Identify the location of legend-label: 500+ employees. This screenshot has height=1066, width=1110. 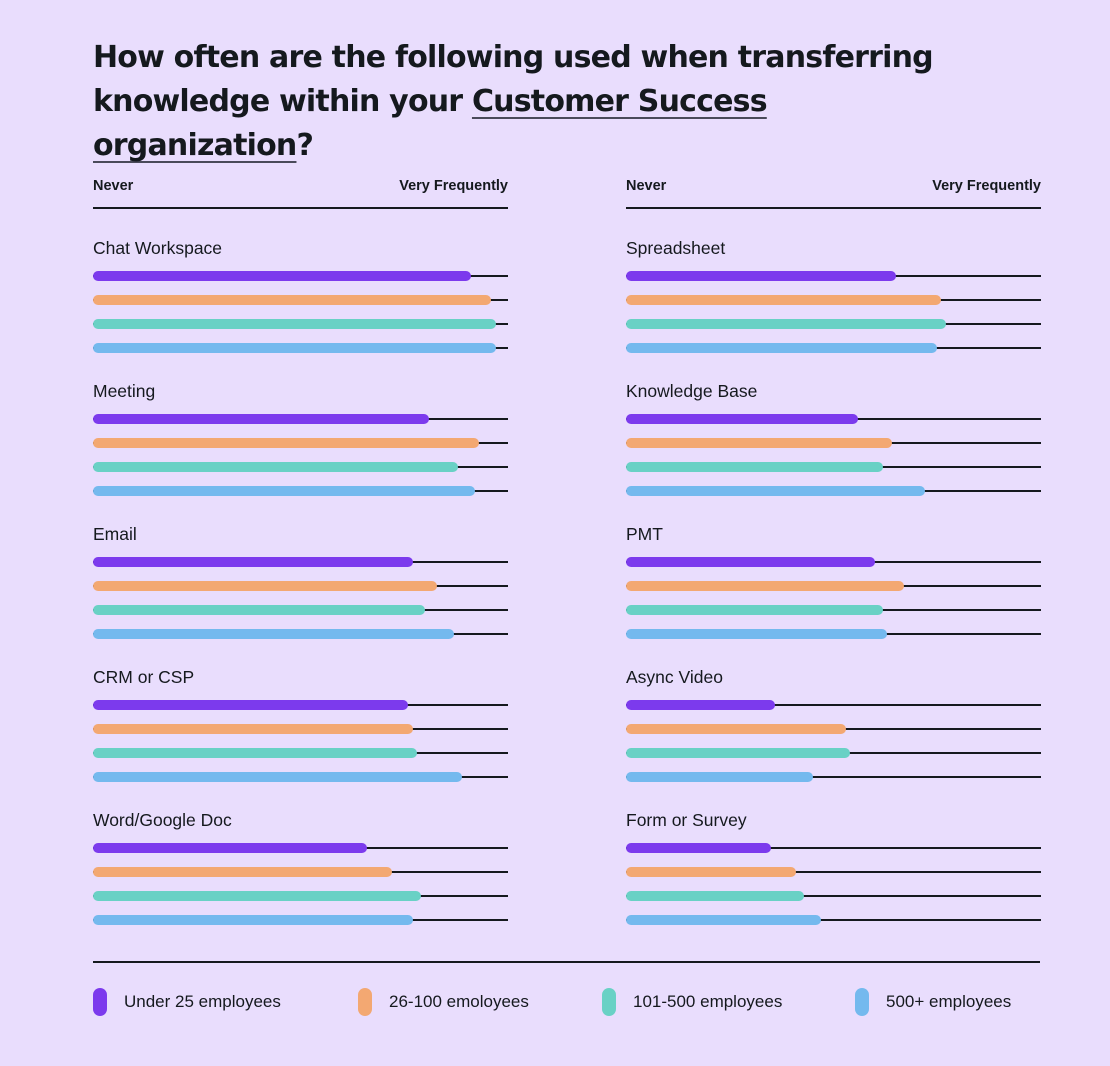
(949, 1001).